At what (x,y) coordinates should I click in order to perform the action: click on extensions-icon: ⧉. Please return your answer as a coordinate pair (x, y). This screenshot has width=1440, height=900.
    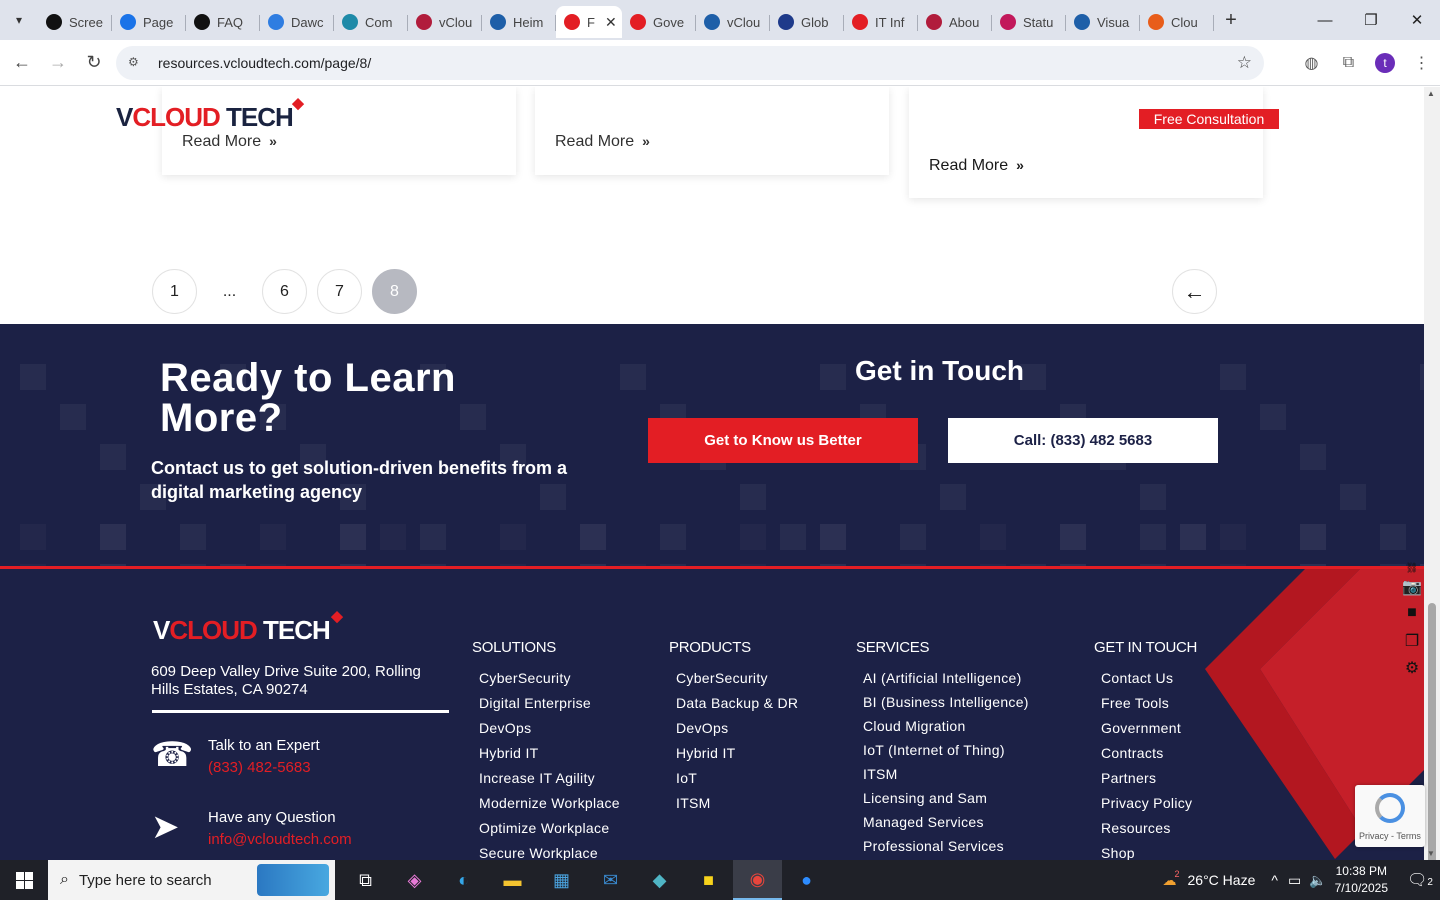
    Looking at the image, I should click on (1348, 63).